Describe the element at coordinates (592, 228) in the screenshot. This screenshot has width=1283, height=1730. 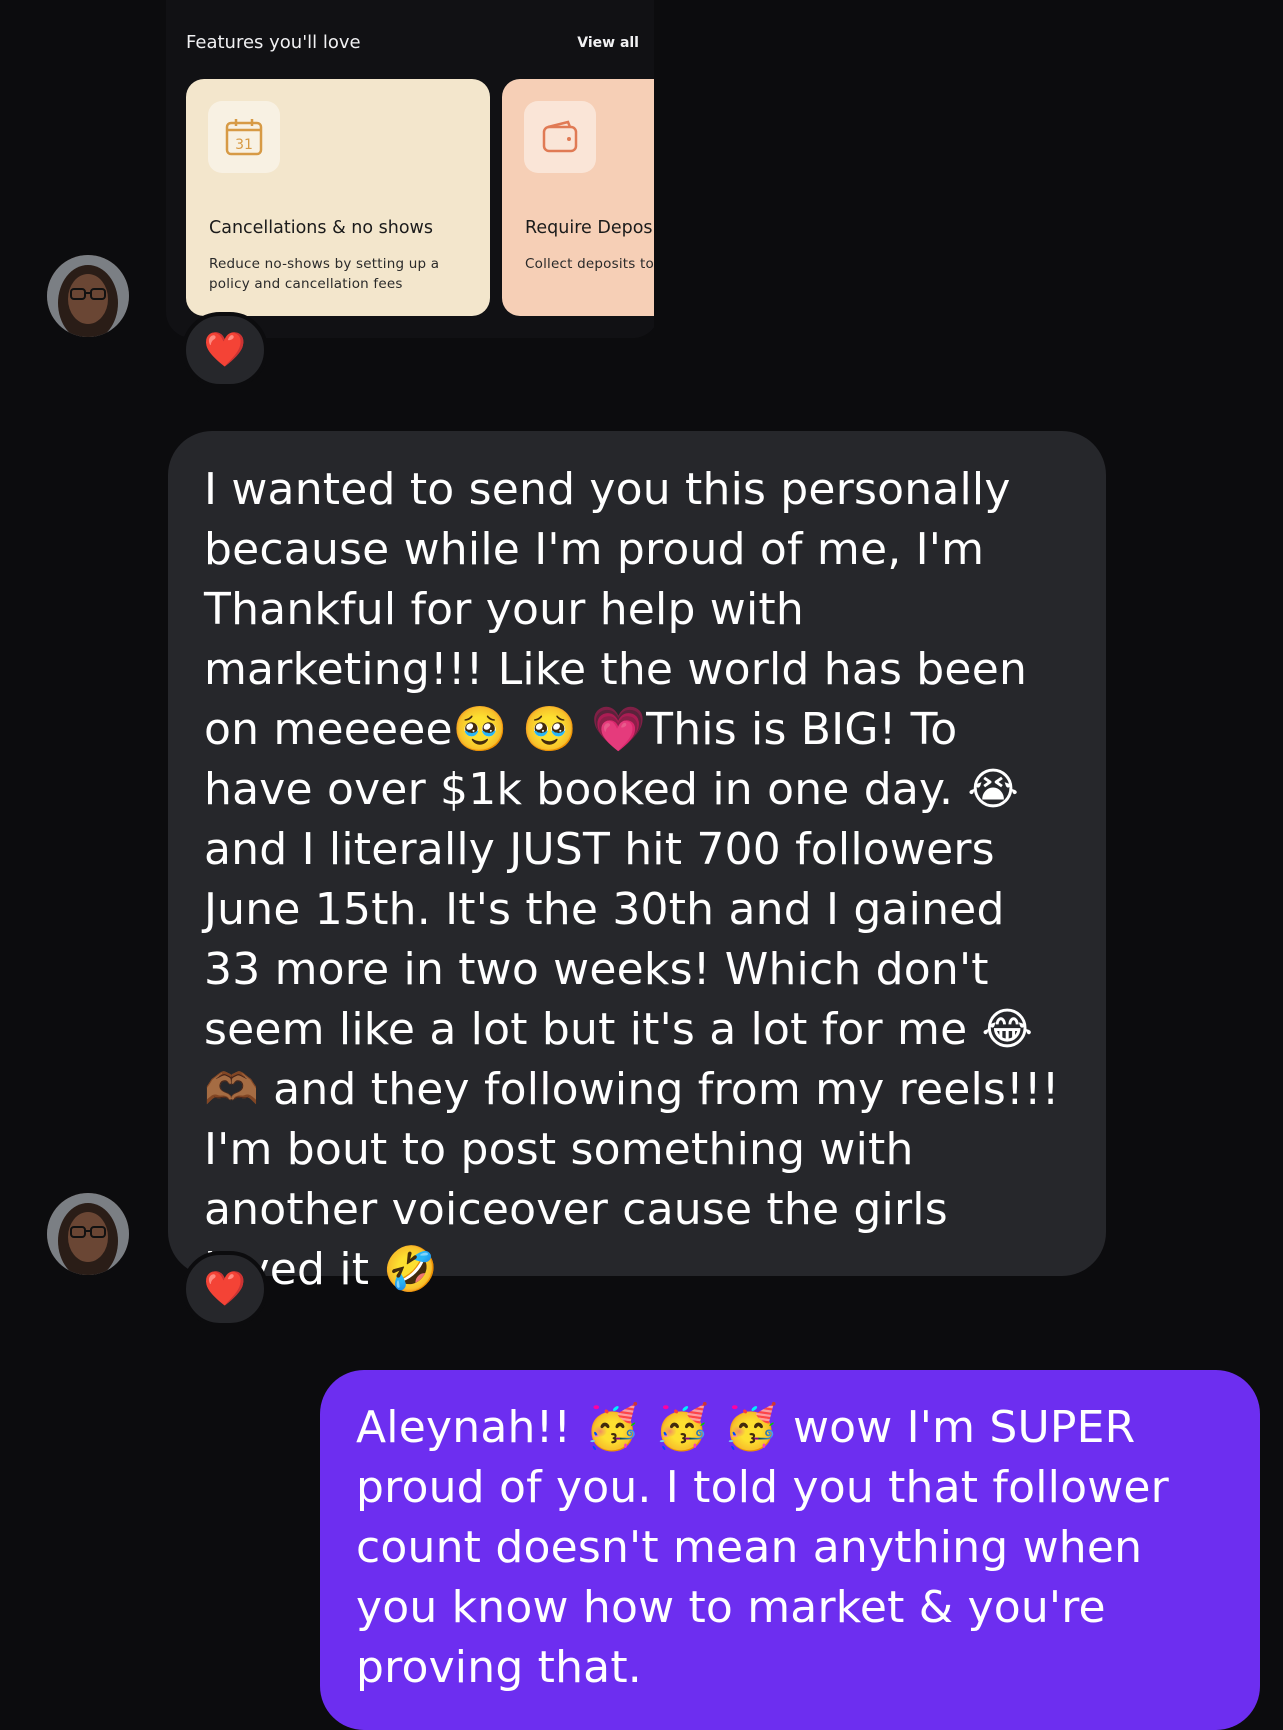
I see `feature-title: Require Deposits` at that location.